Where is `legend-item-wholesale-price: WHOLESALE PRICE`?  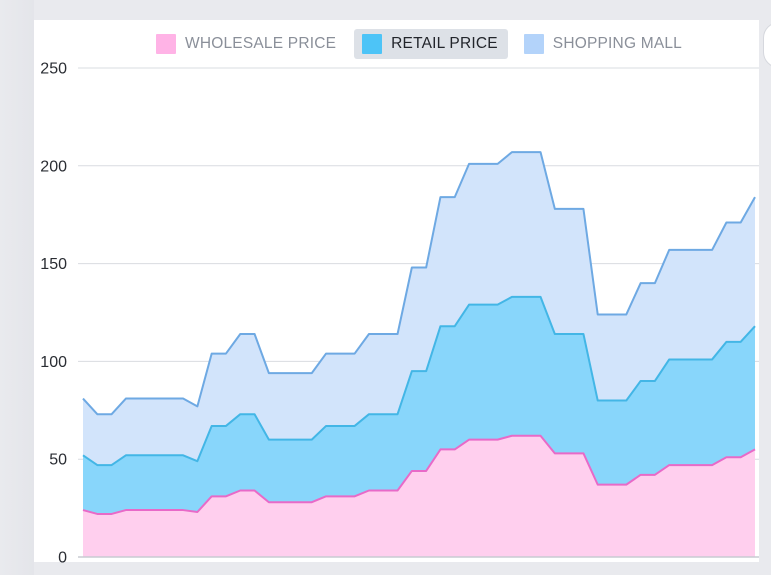 legend-item-wholesale-price: WHOLESALE PRICE is located at coordinates (247, 44).